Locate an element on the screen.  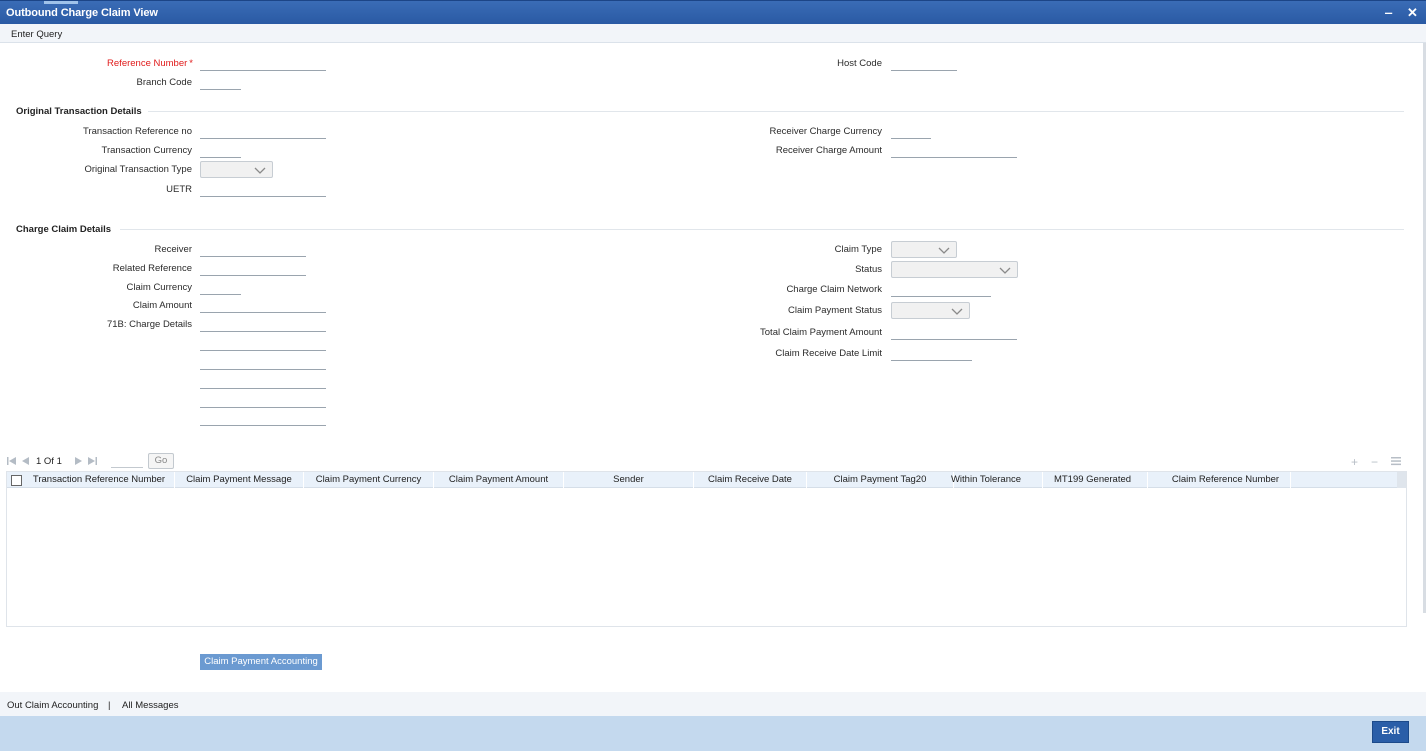
last-page-icon is located at coordinates (92, 461).